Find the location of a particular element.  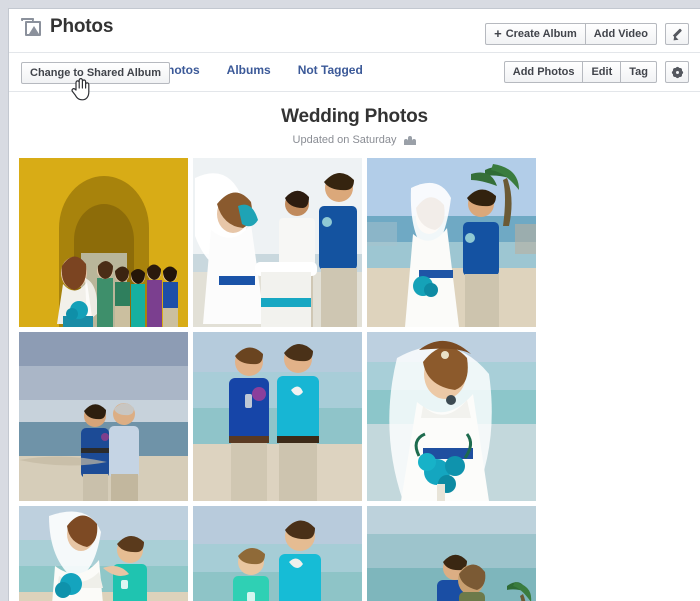

album-action-group: Add Photos Edit Tag is located at coordinates (580, 72).